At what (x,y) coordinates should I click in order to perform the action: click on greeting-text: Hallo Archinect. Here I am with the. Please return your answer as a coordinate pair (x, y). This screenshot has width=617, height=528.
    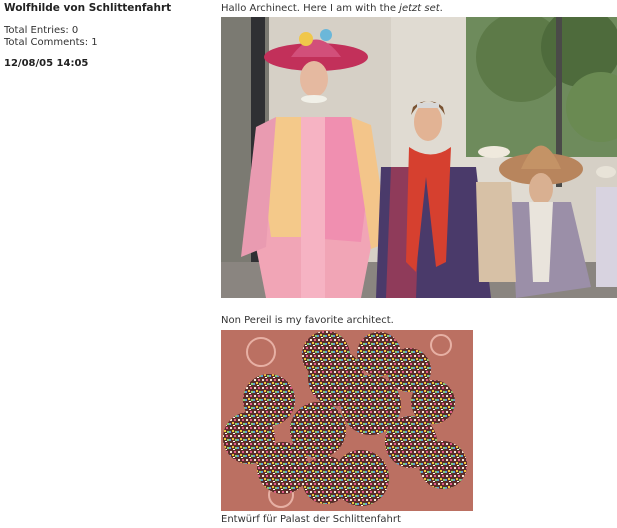
    Looking at the image, I should click on (310, 8).